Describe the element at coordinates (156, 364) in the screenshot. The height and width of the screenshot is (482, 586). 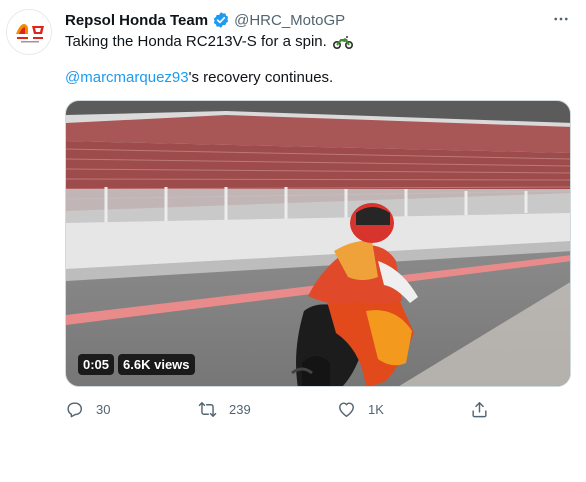
I see `video-views: 6.6K views` at that location.